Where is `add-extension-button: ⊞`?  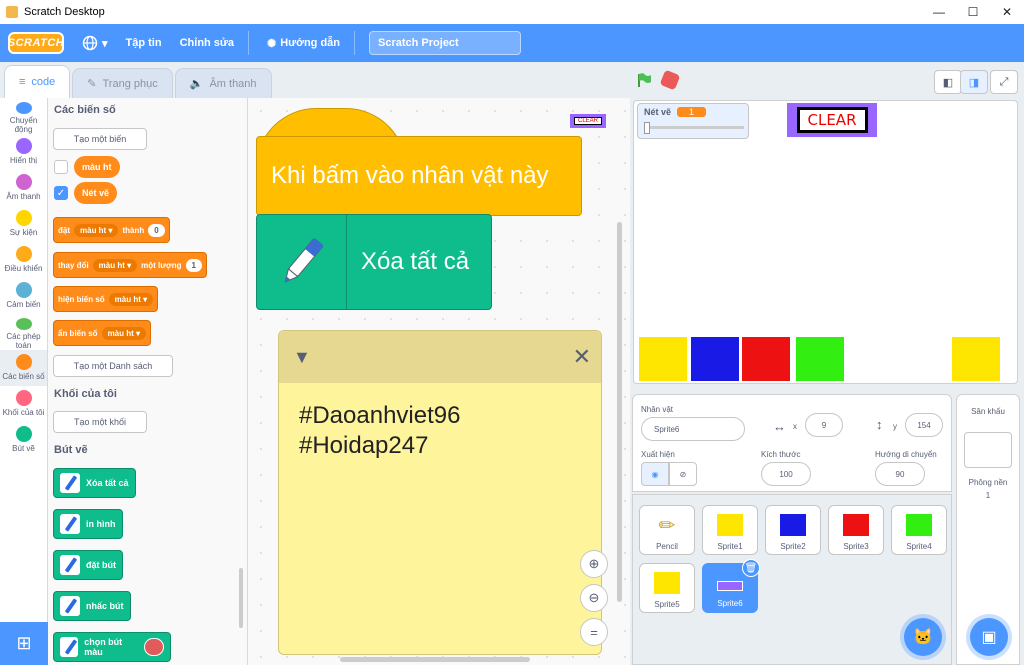 add-extension-button: ⊞ is located at coordinates (24, 643).